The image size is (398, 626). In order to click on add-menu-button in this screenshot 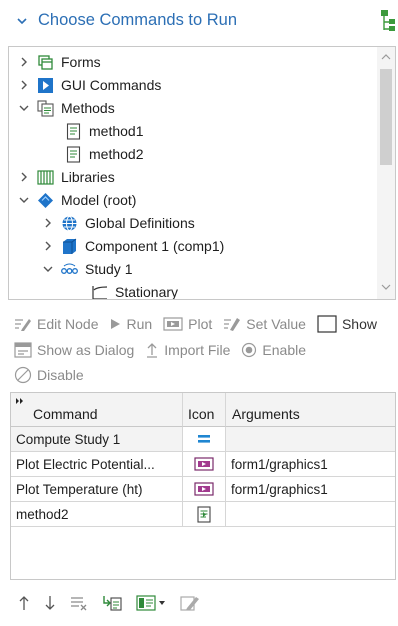, I will do `click(151, 603)`.